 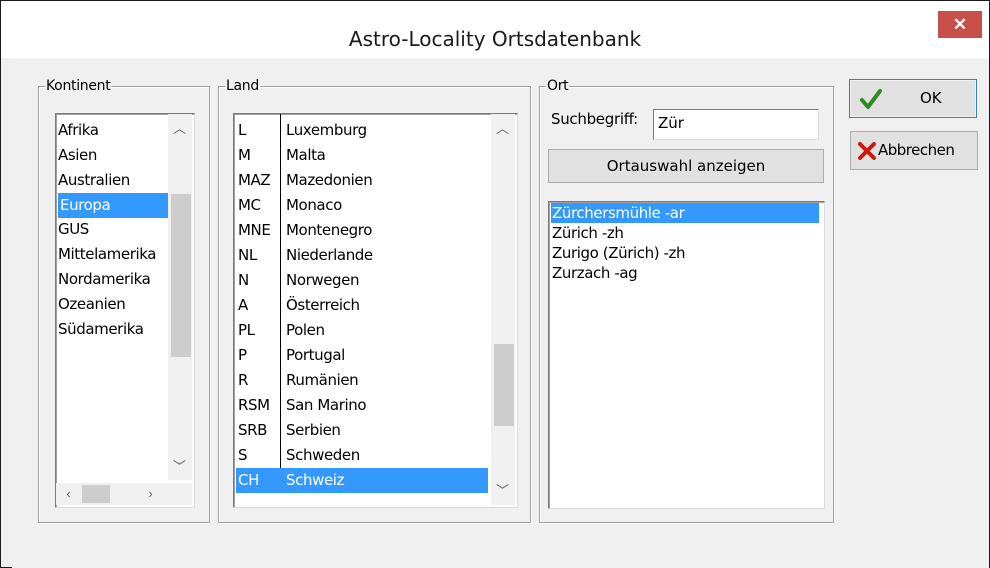 I want to click on country-name: Serbien, so click(x=313, y=430).